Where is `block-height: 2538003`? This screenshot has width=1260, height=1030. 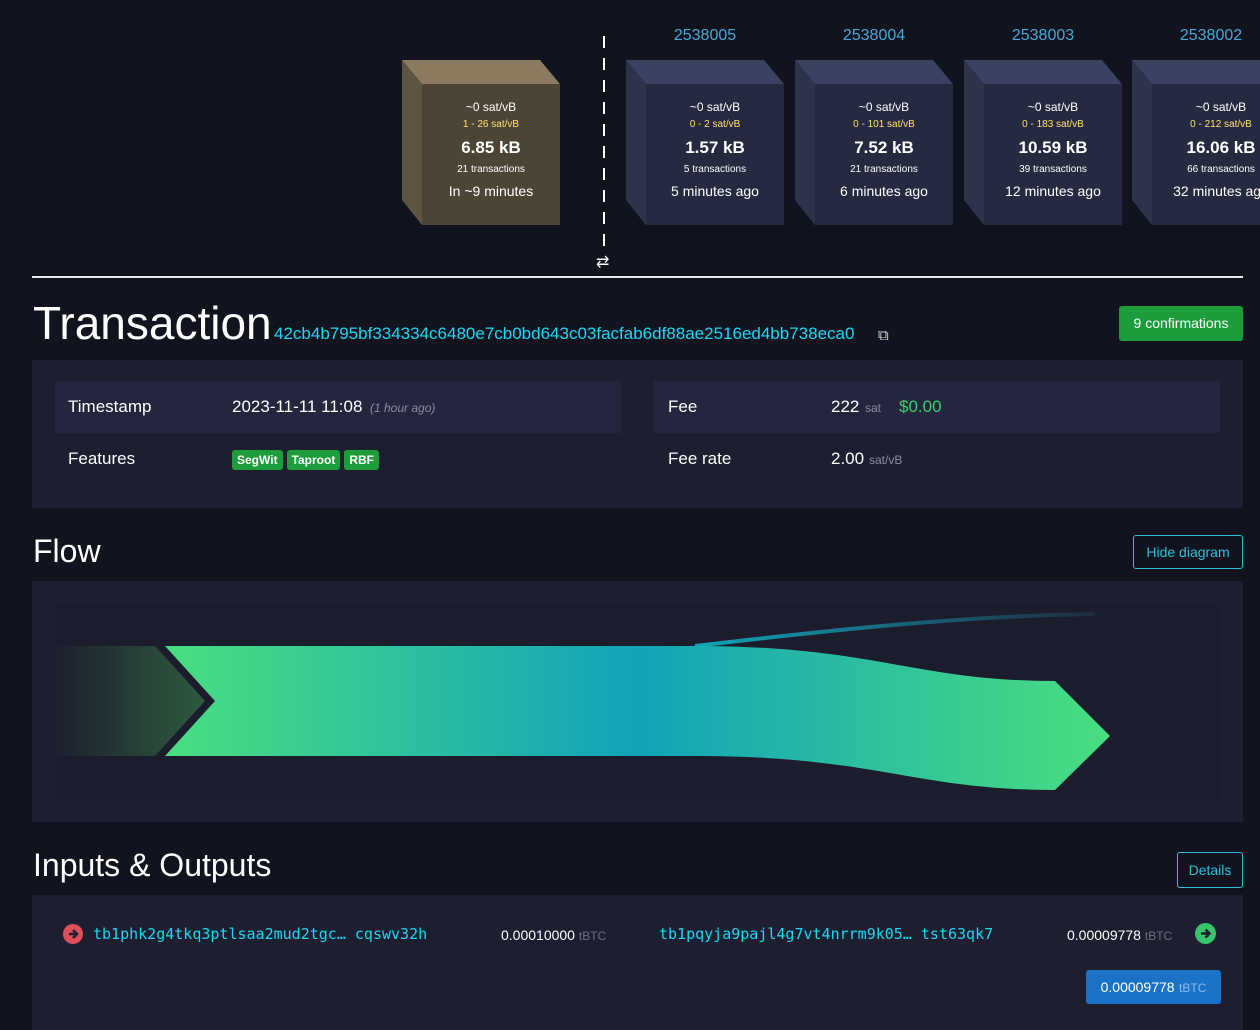
block-height: 2538003 is located at coordinates (1043, 36).